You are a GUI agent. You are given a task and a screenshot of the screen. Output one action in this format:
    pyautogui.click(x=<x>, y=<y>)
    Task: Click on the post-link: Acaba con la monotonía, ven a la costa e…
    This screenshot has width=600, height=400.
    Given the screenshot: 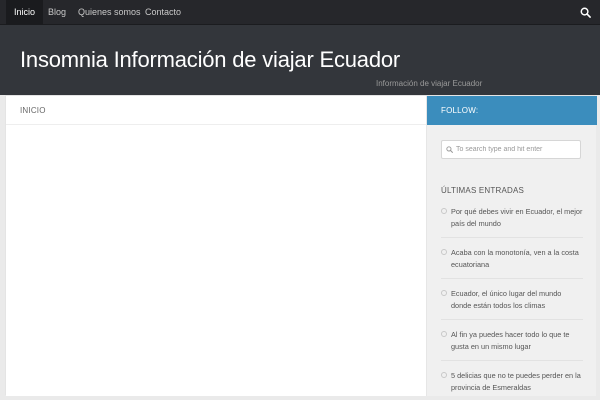 What is the action you would take?
    pyautogui.click(x=515, y=258)
    